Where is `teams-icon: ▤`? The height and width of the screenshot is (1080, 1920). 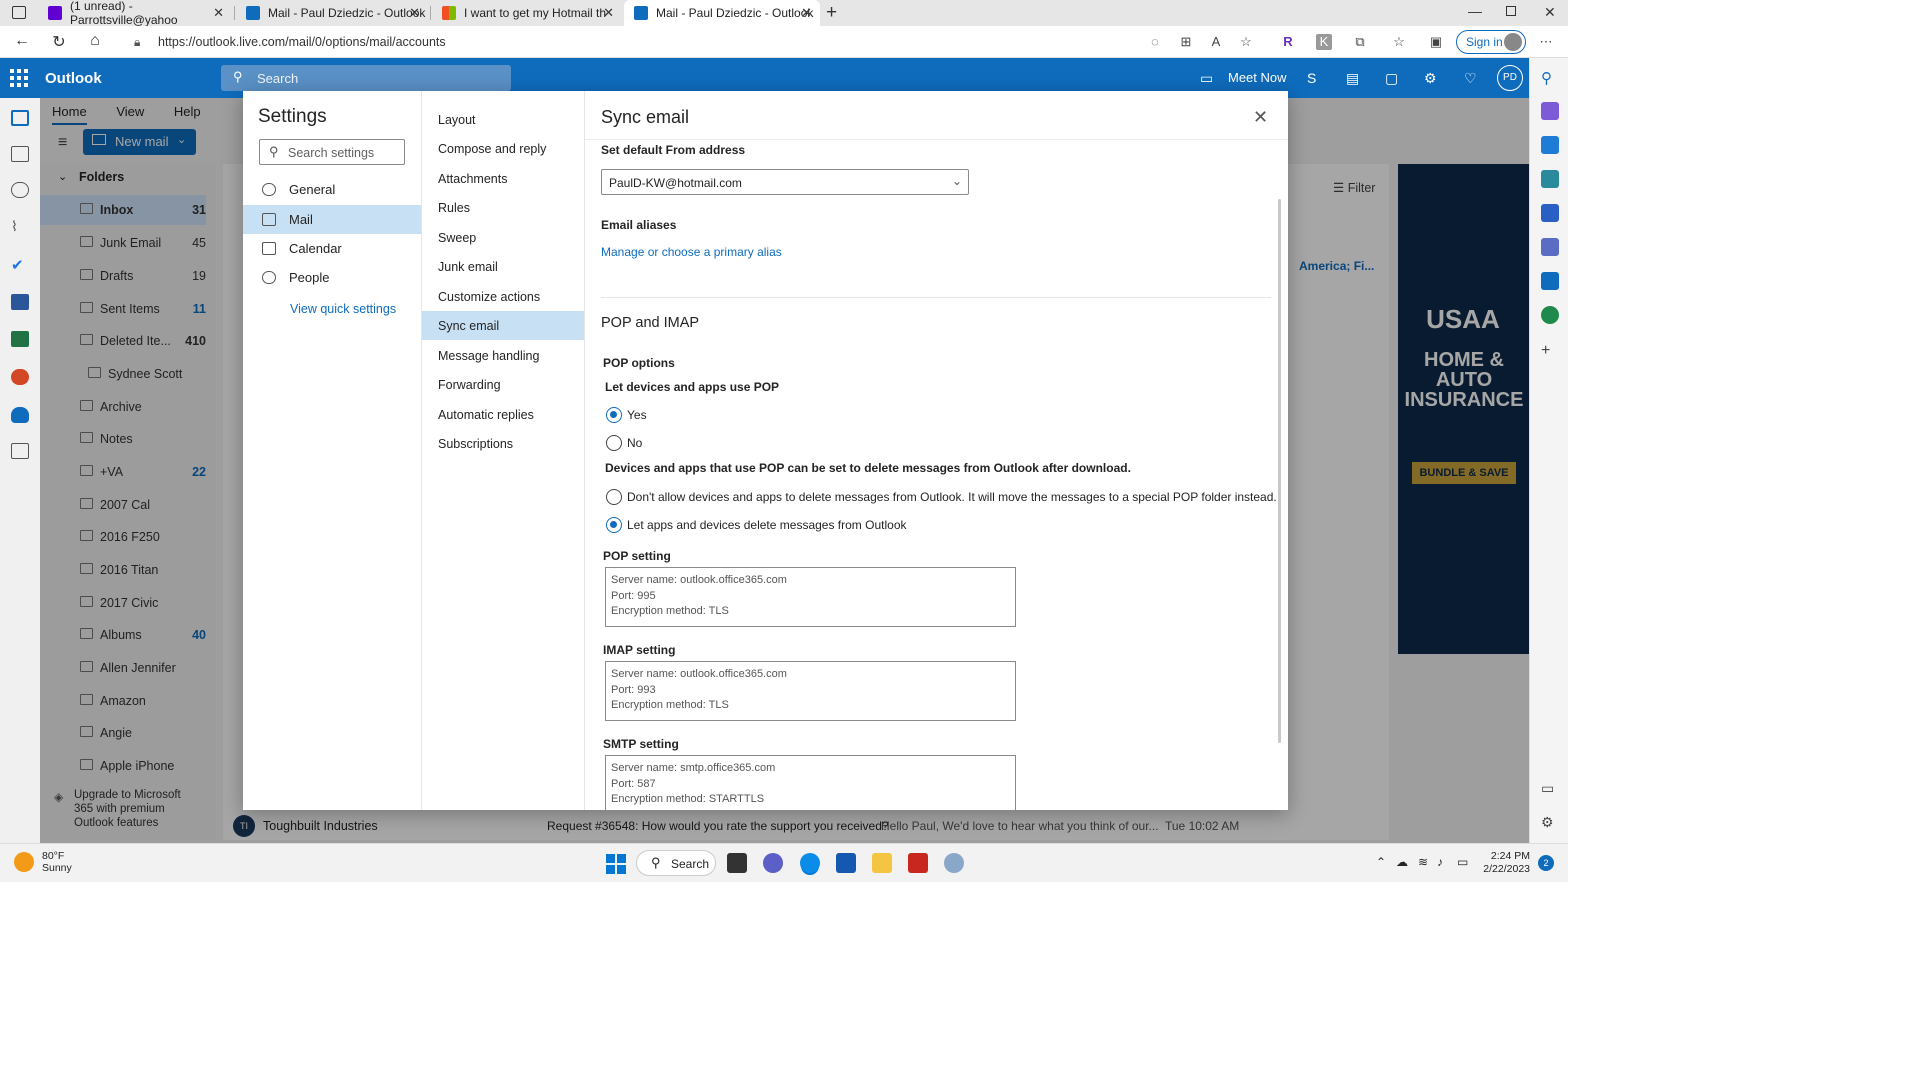 teams-icon: ▤ is located at coordinates (1352, 78).